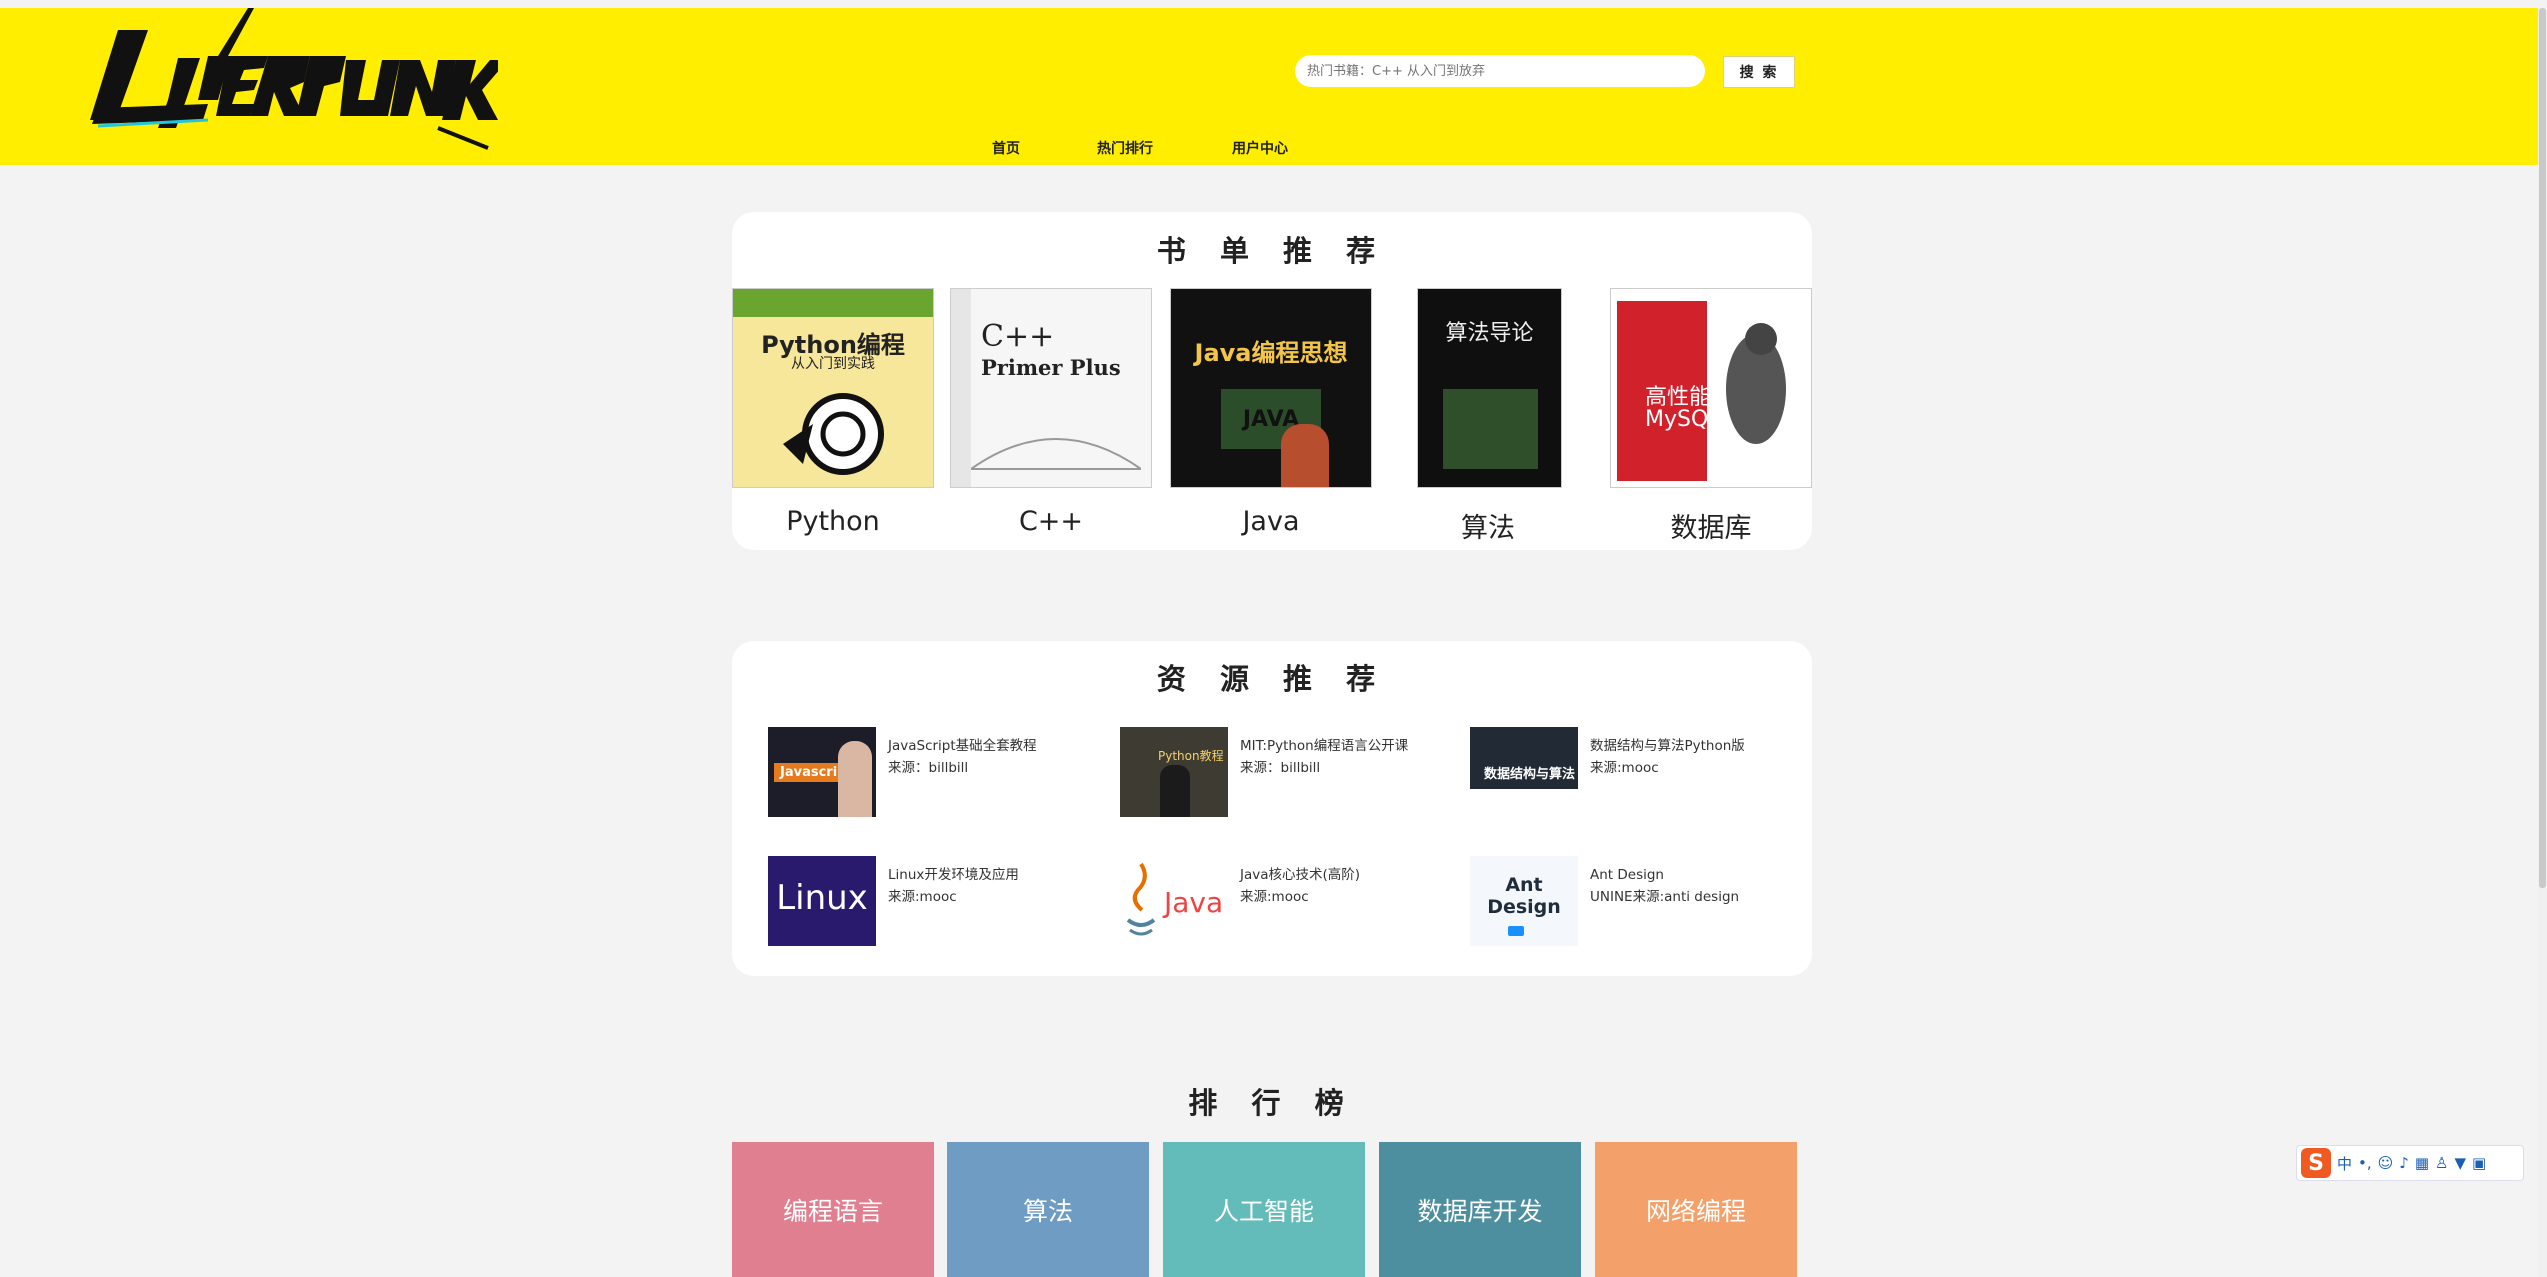 This screenshot has height=1277, width=2547. Describe the element at coordinates (2461, 1163) in the screenshot. I see `skin-icon: ▼` at that location.